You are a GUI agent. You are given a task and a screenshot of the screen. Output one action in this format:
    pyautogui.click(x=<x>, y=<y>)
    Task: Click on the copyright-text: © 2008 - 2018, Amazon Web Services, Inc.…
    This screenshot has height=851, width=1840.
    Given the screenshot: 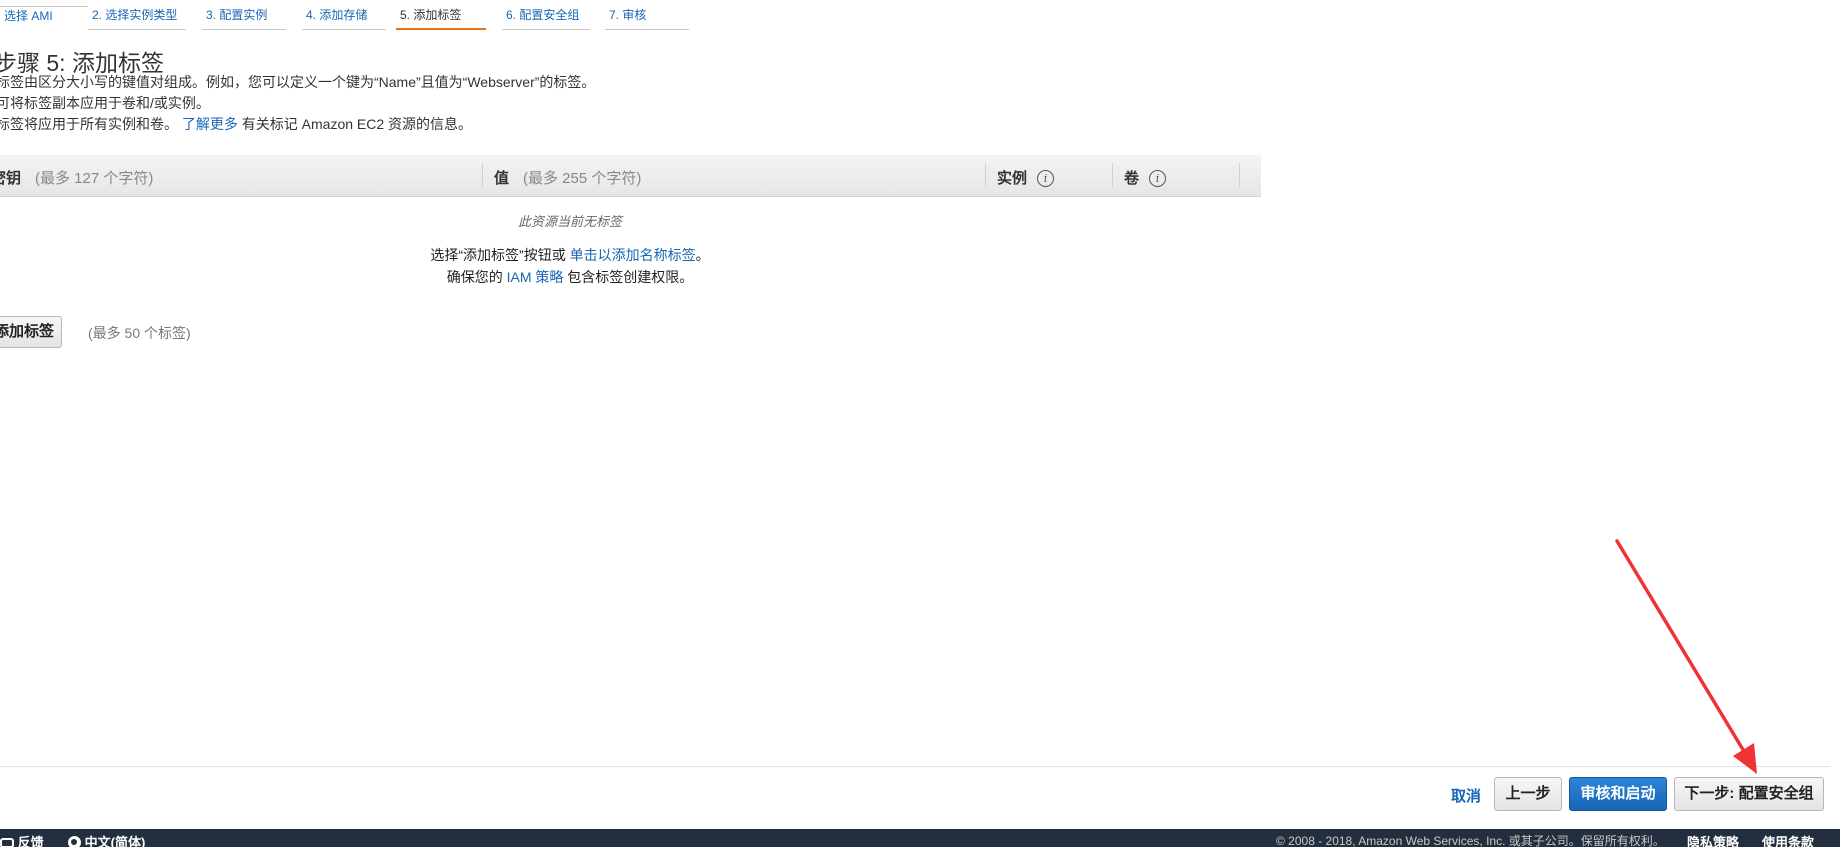 What is the action you would take?
    pyautogui.click(x=1470, y=841)
    